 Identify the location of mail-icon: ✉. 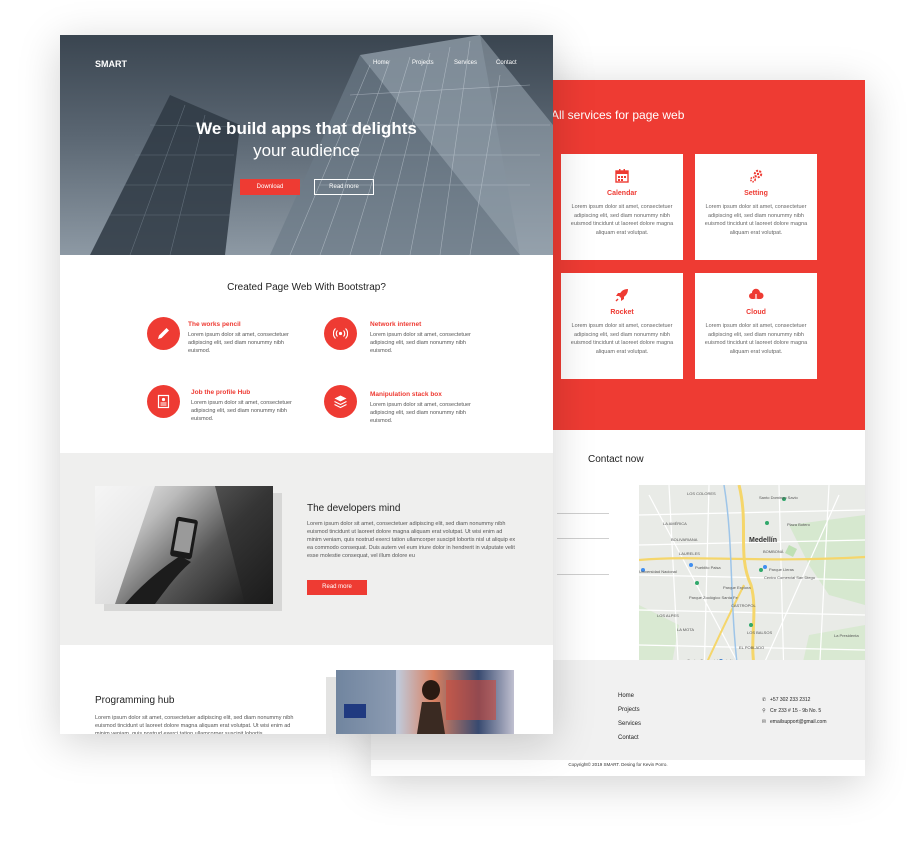
(764, 722).